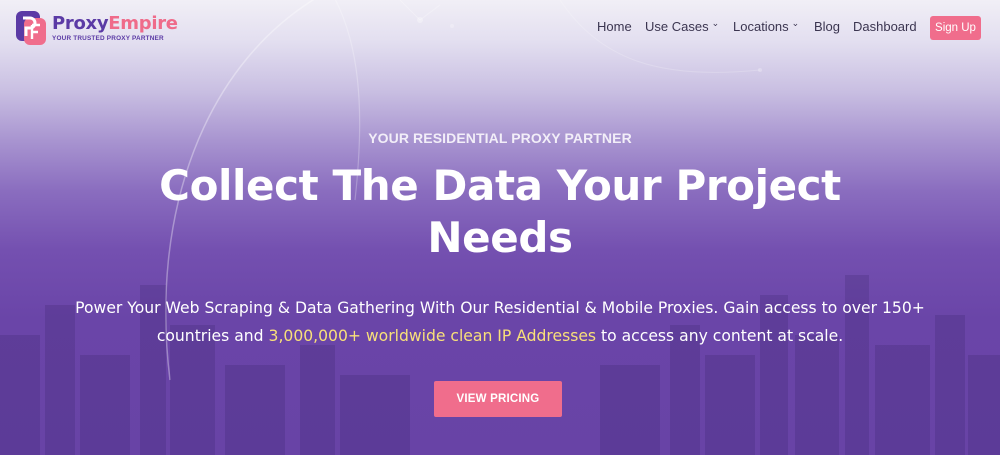  I want to click on nav-item-blog: Blog, so click(827, 26).